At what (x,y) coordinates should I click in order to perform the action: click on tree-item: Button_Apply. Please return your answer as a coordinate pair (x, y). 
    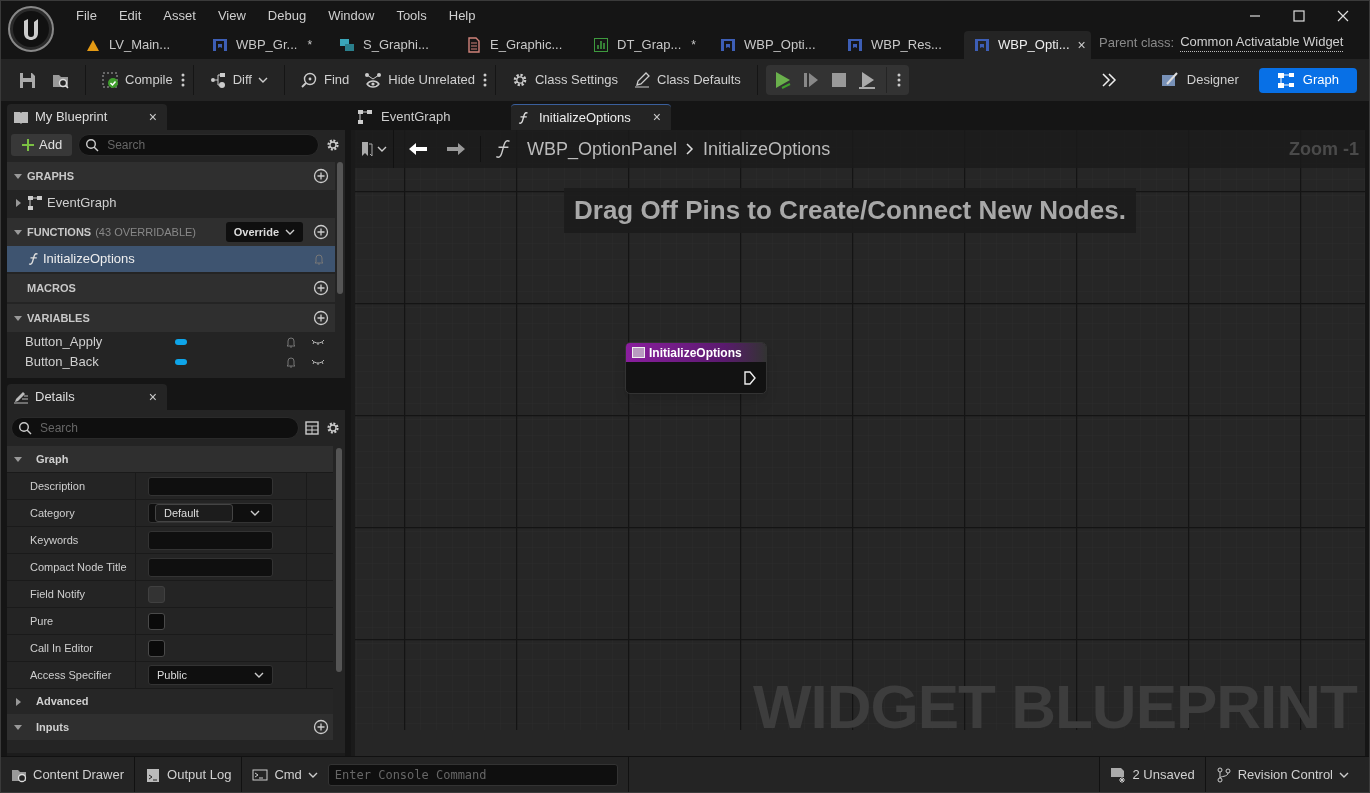
    Looking at the image, I should click on (171, 342).